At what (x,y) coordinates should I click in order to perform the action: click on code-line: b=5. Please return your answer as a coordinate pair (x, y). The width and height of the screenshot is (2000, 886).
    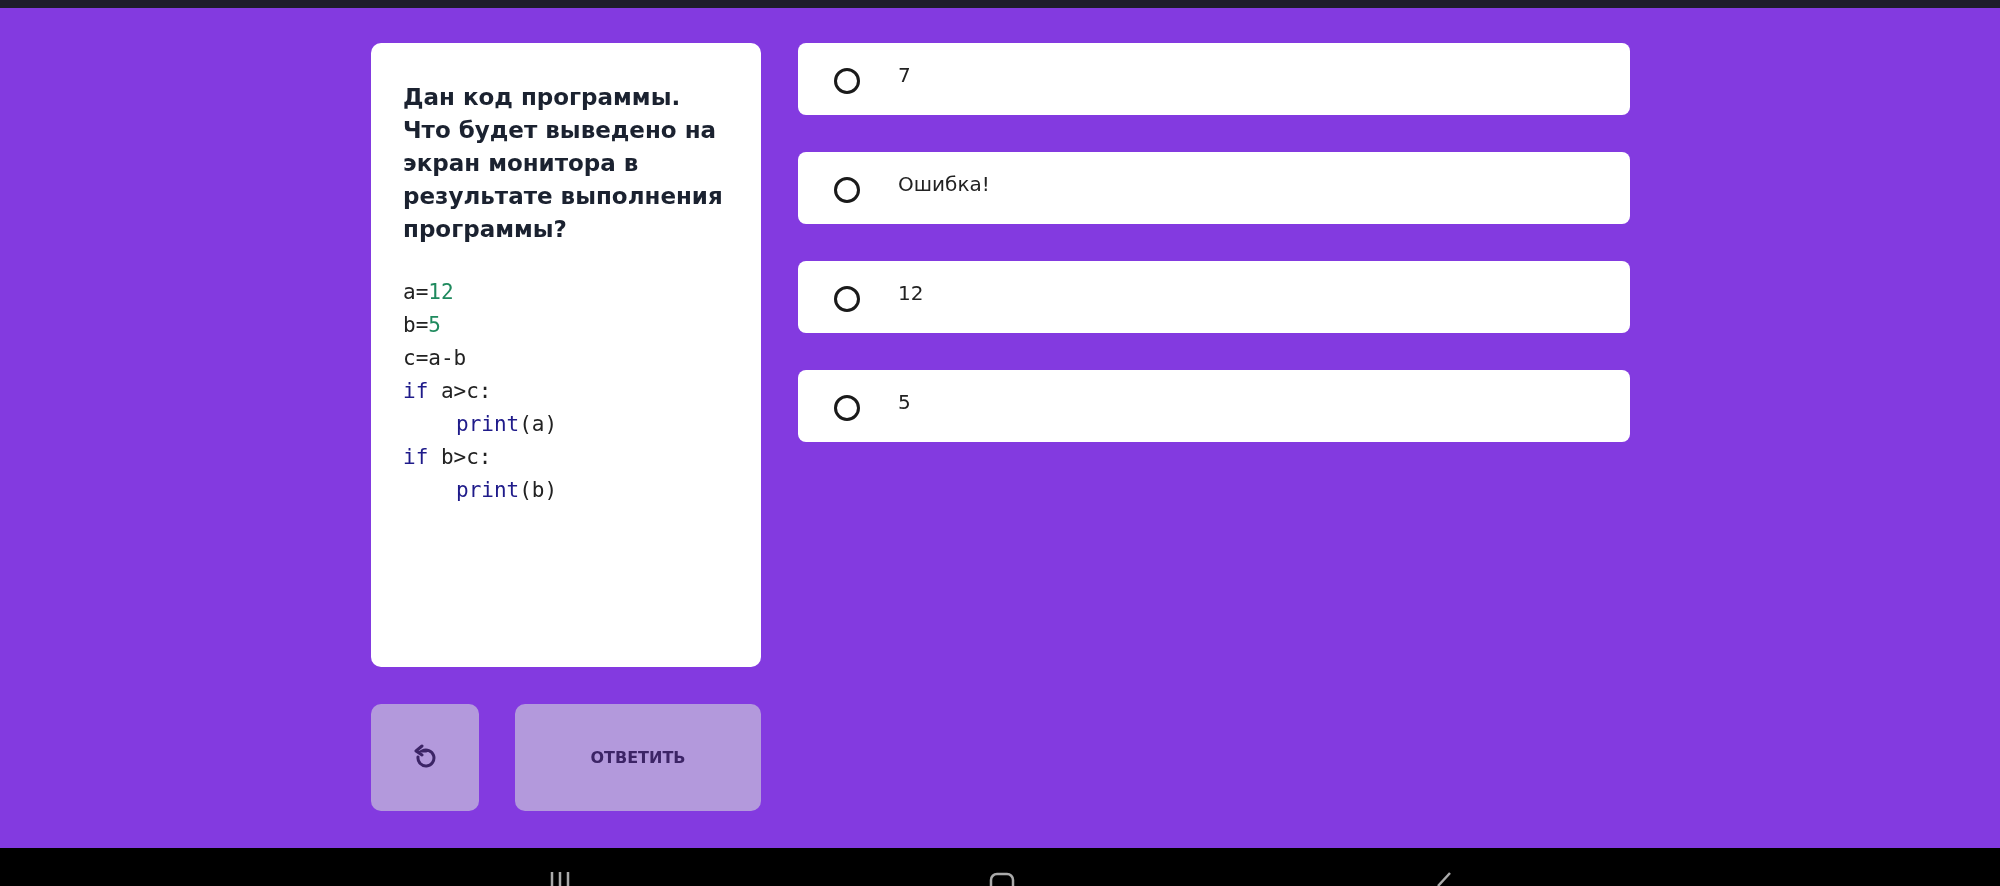
    Looking at the image, I should click on (422, 325).